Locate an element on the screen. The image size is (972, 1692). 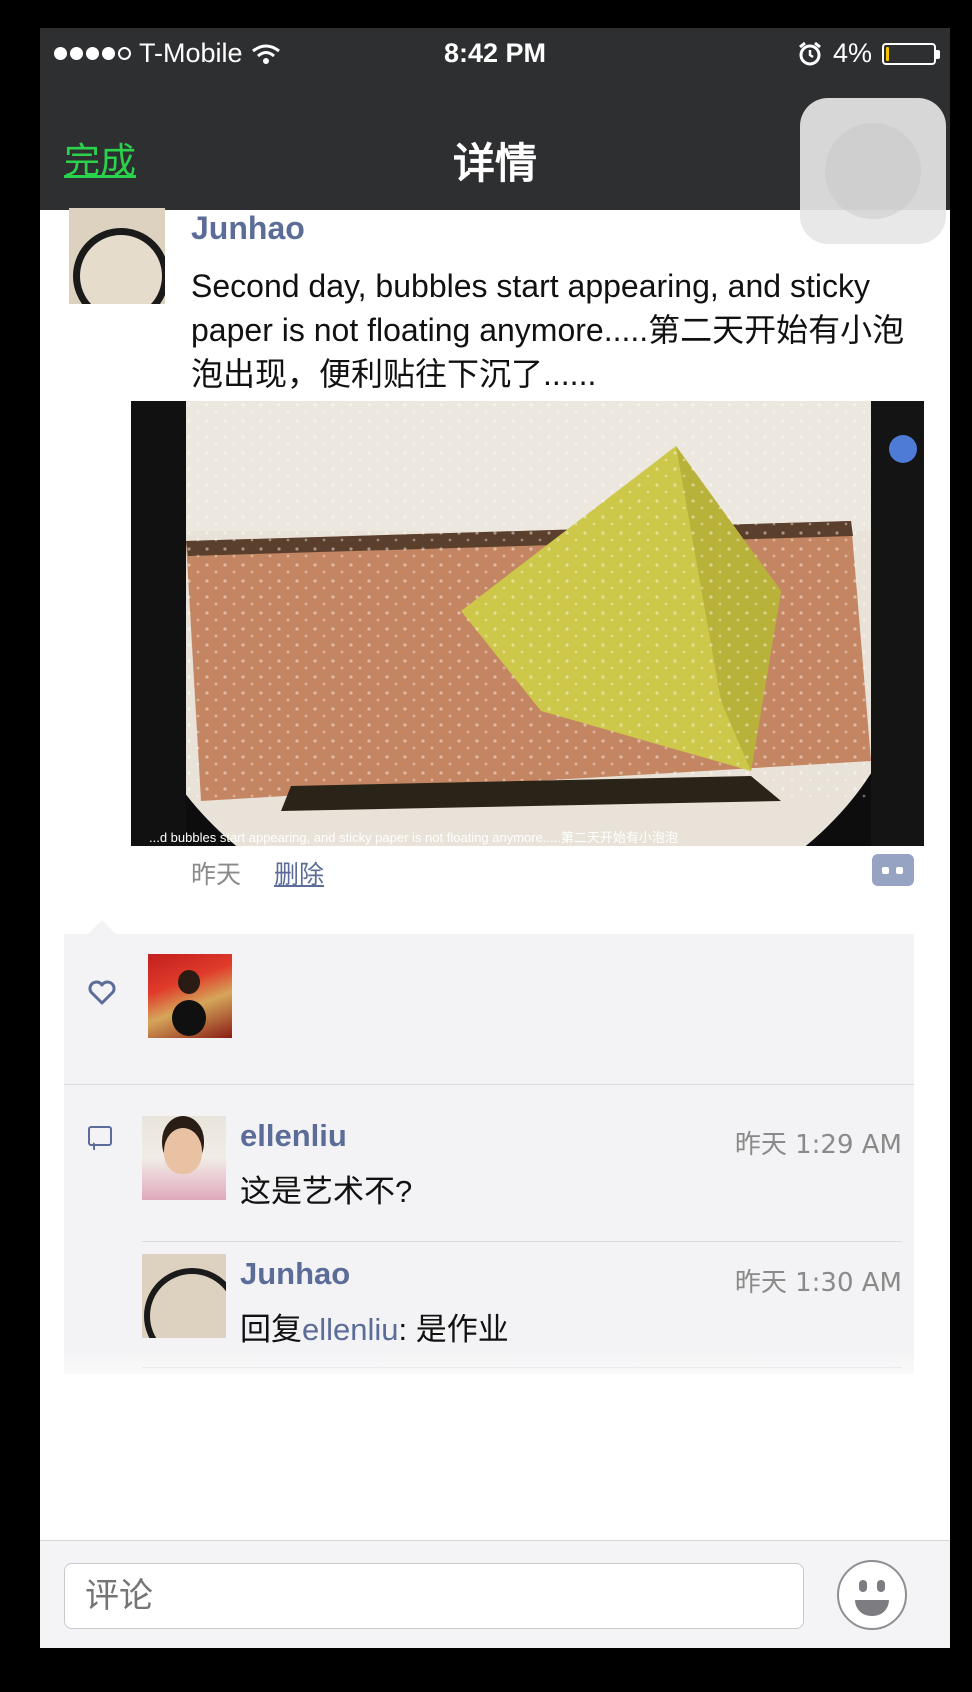
assistive-touch-button is located at coordinates (873, 171).